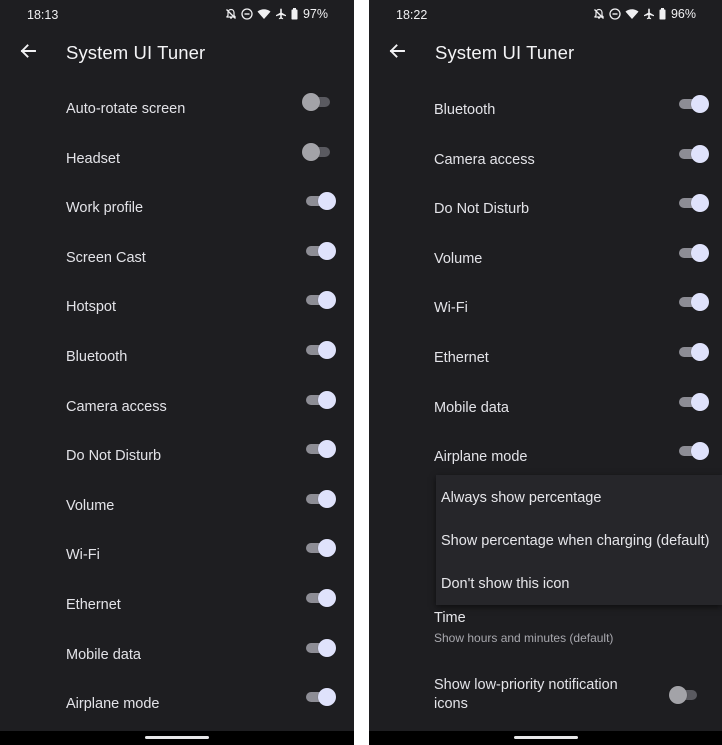 Image resolution: width=722 pixels, height=745 pixels. Describe the element at coordinates (177, 208) in the screenshot. I see `toggle-row-work-profile: Work profile` at that location.